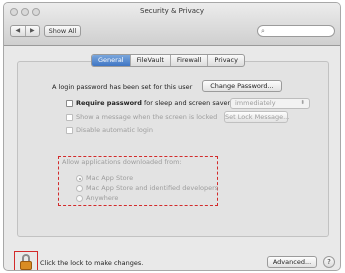  I want to click on nav-back-forward: ◀ ▶, so click(25, 31).